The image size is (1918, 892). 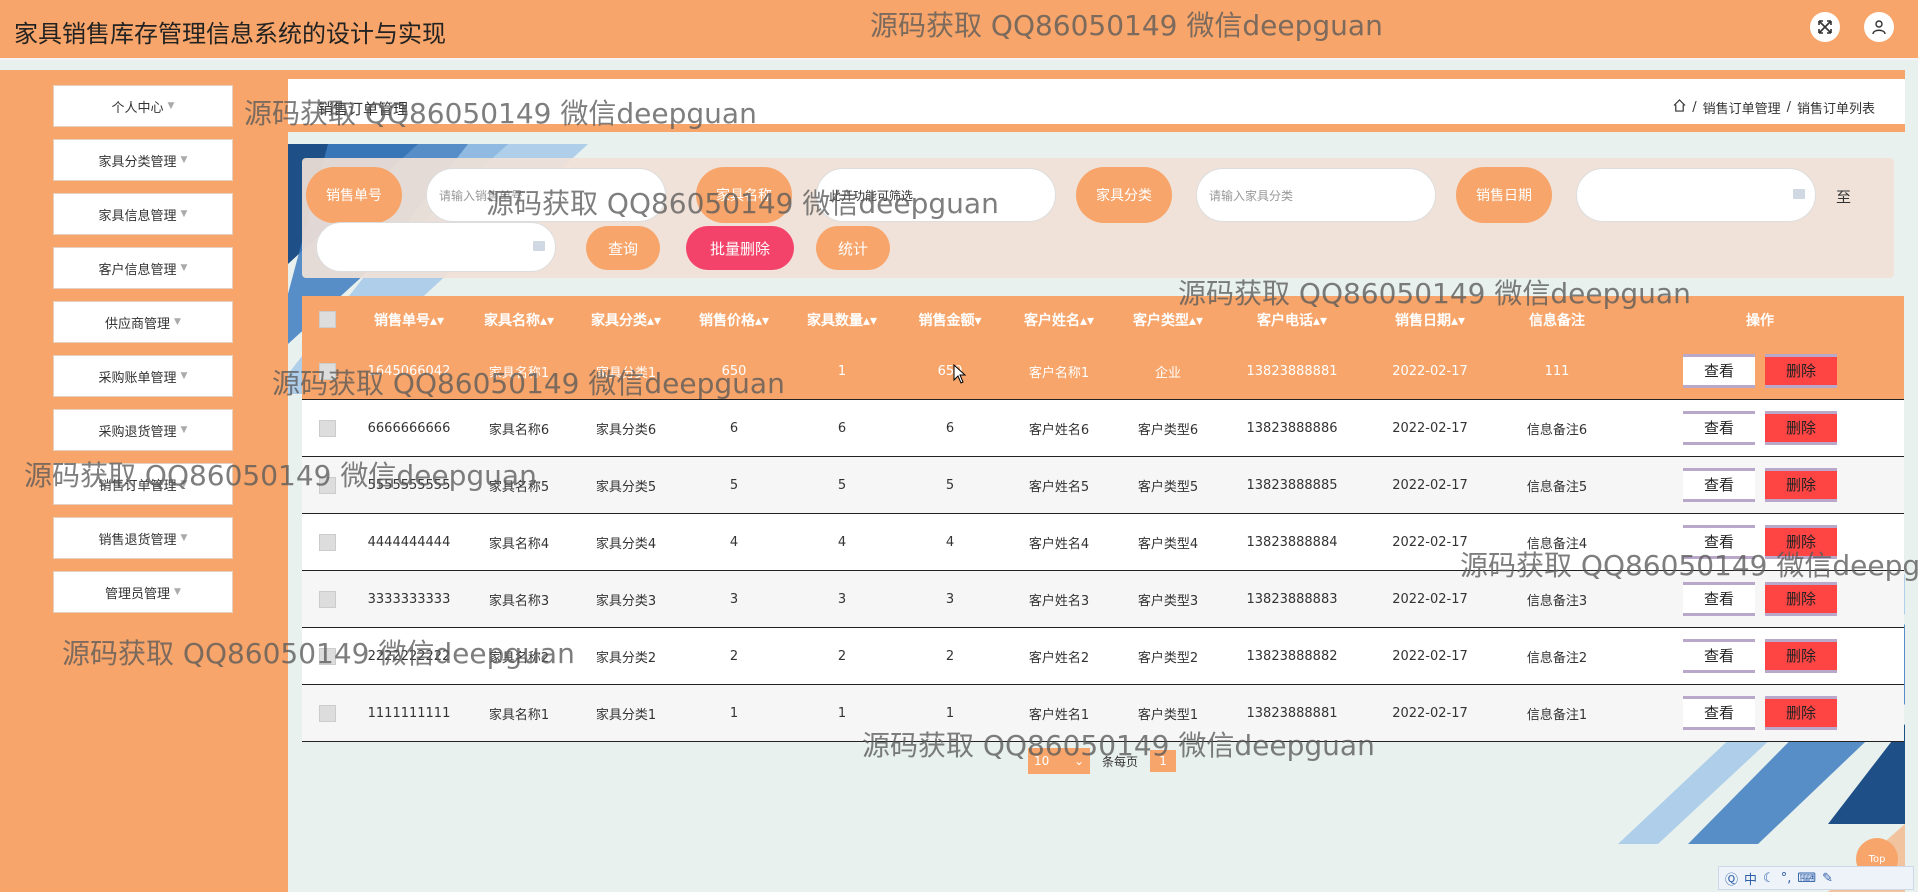 I want to click on table-cell: 客户类型3, so click(x=1168, y=599).